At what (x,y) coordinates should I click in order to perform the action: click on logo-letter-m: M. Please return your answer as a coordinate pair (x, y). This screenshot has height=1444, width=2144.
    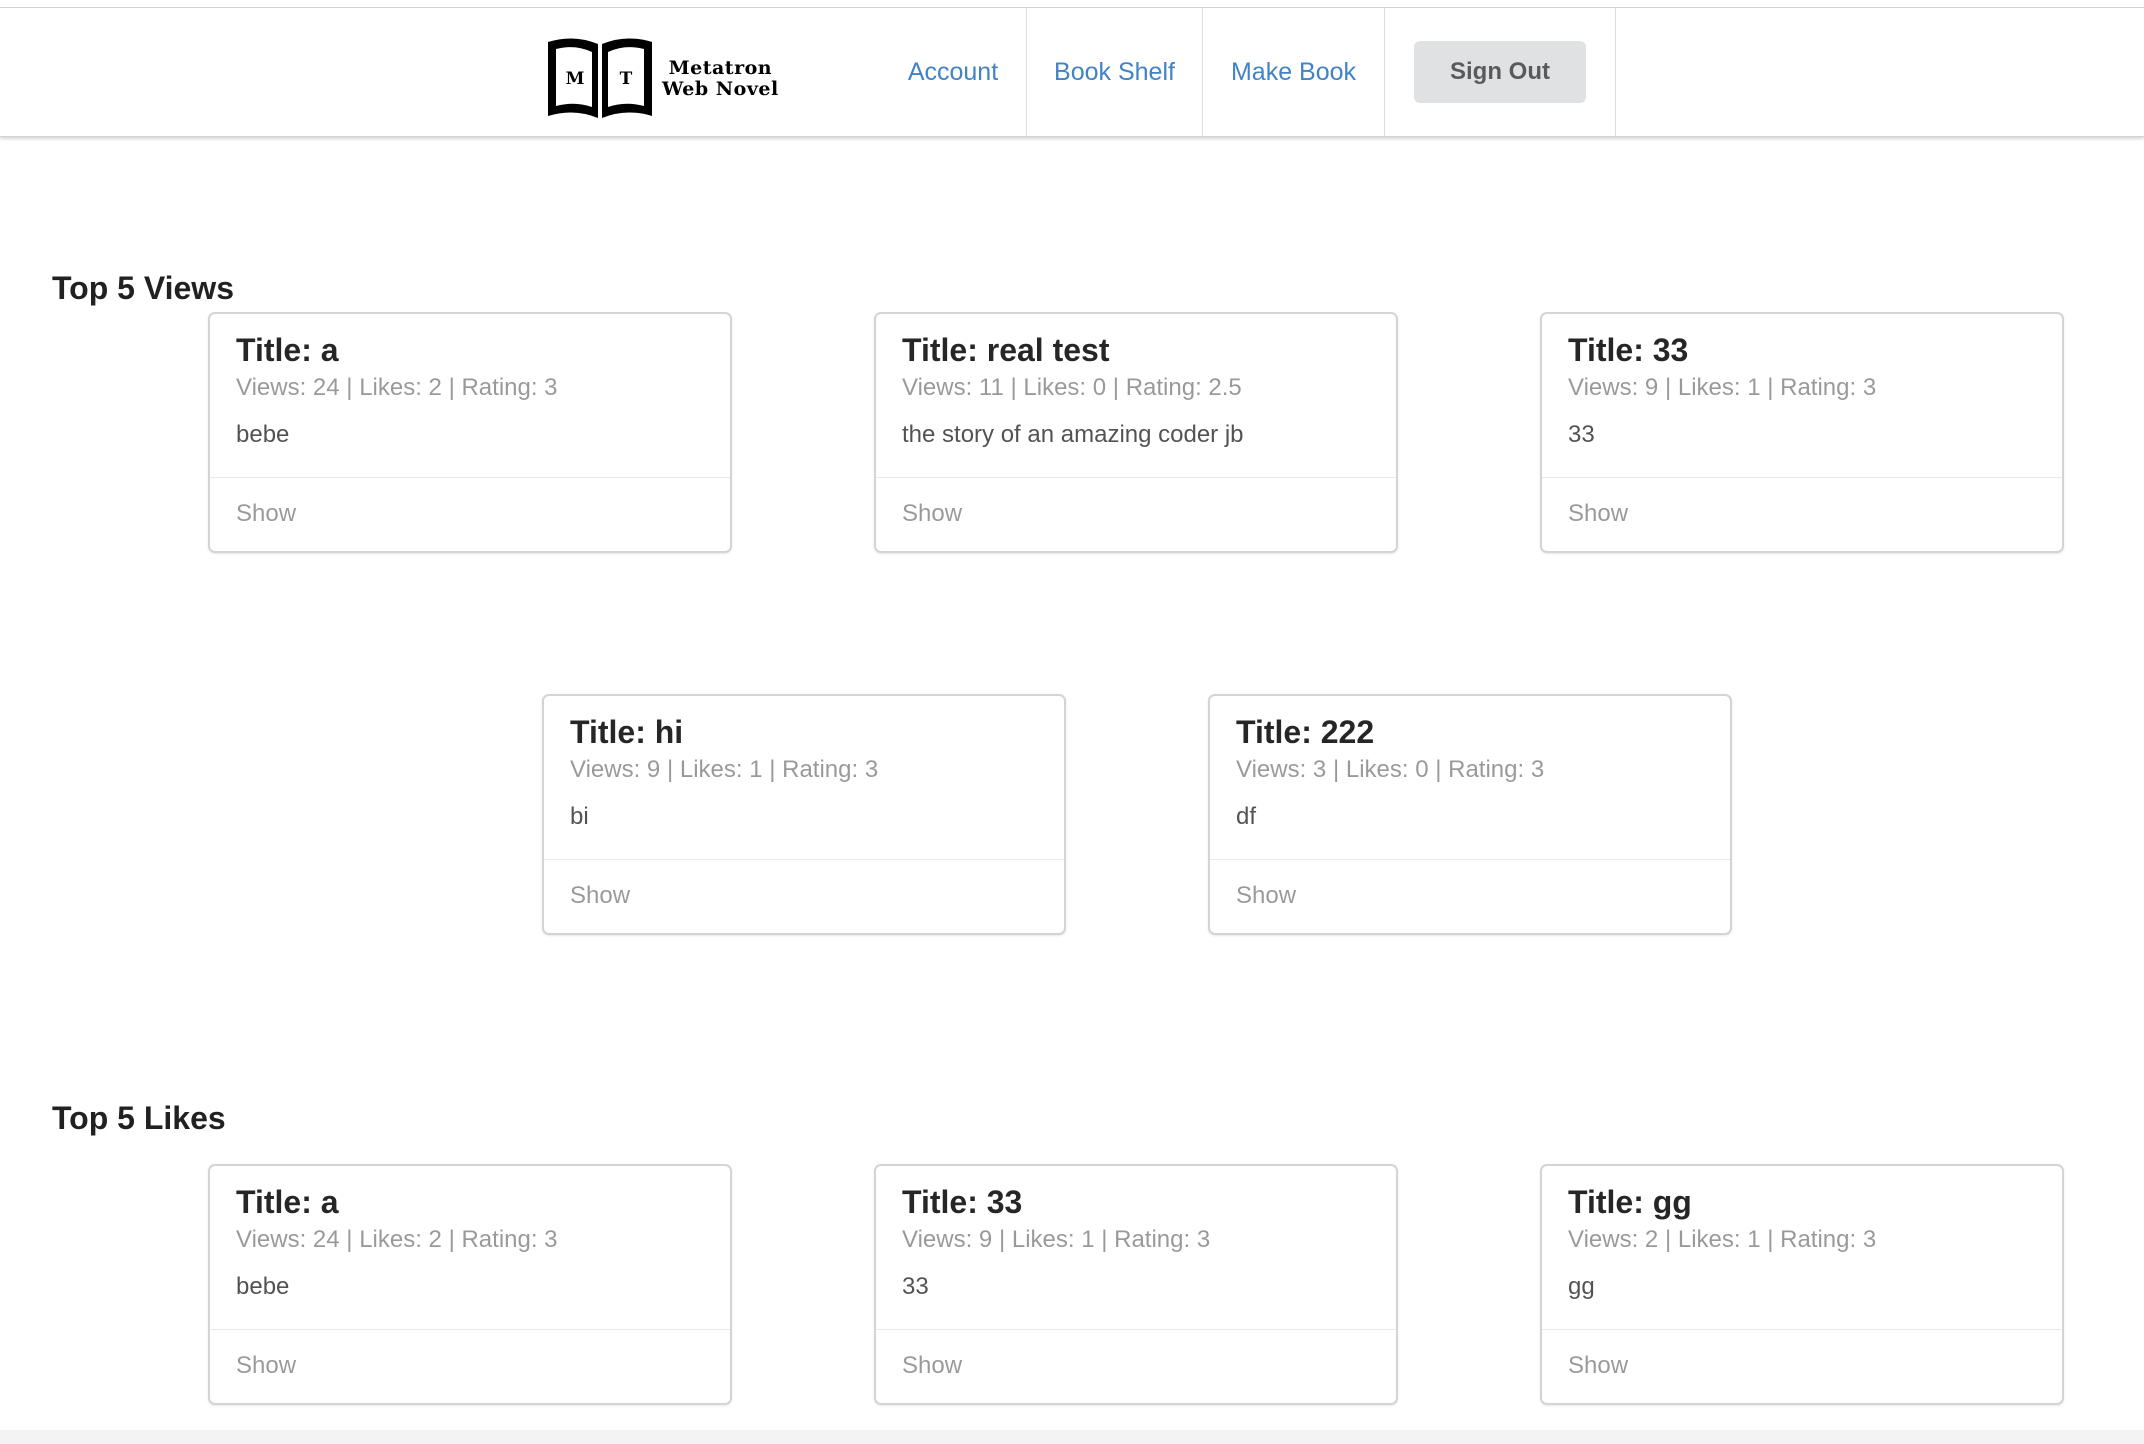
    Looking at the image, I should click on (575, 79).